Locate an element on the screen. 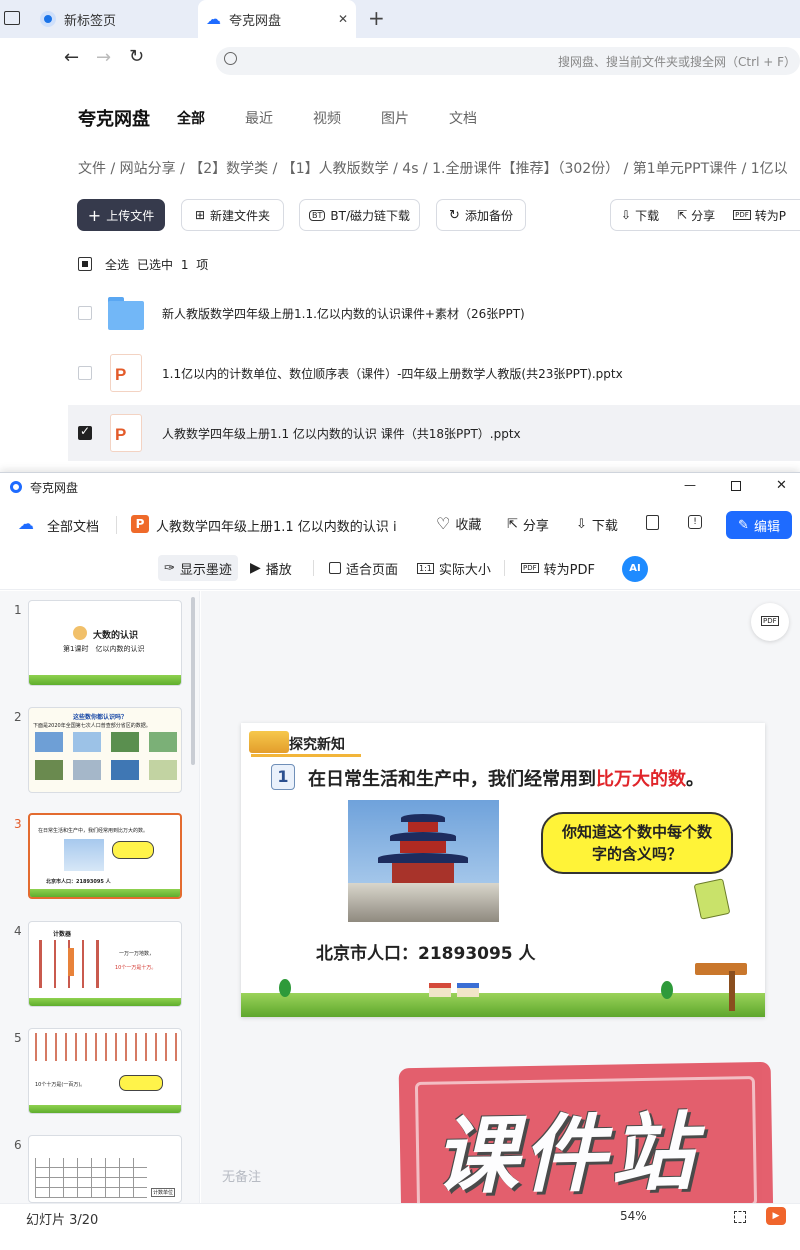 The width and height of the screenshot is (800, 1250). reload-icon: ↻ is located at coordinates (136, 56).